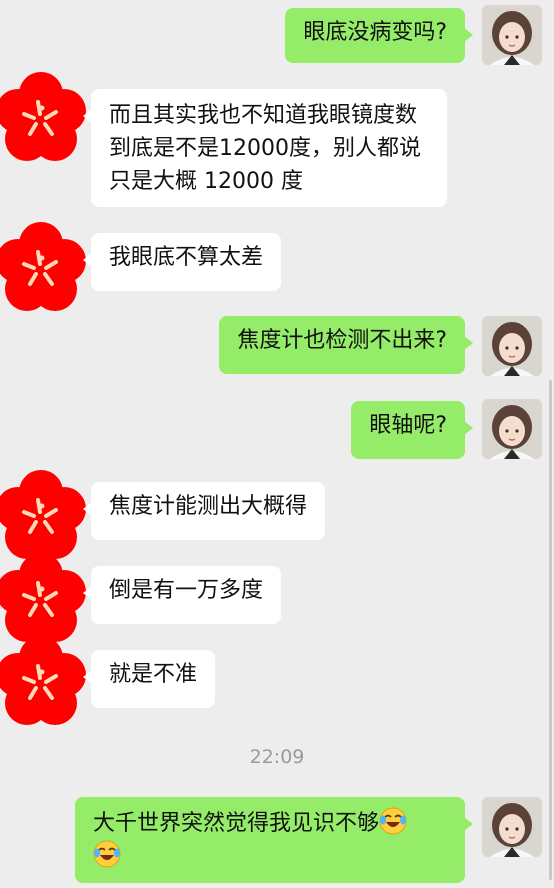  I want to click on message-bubble: 眼轴呢?, so click(412, 430).